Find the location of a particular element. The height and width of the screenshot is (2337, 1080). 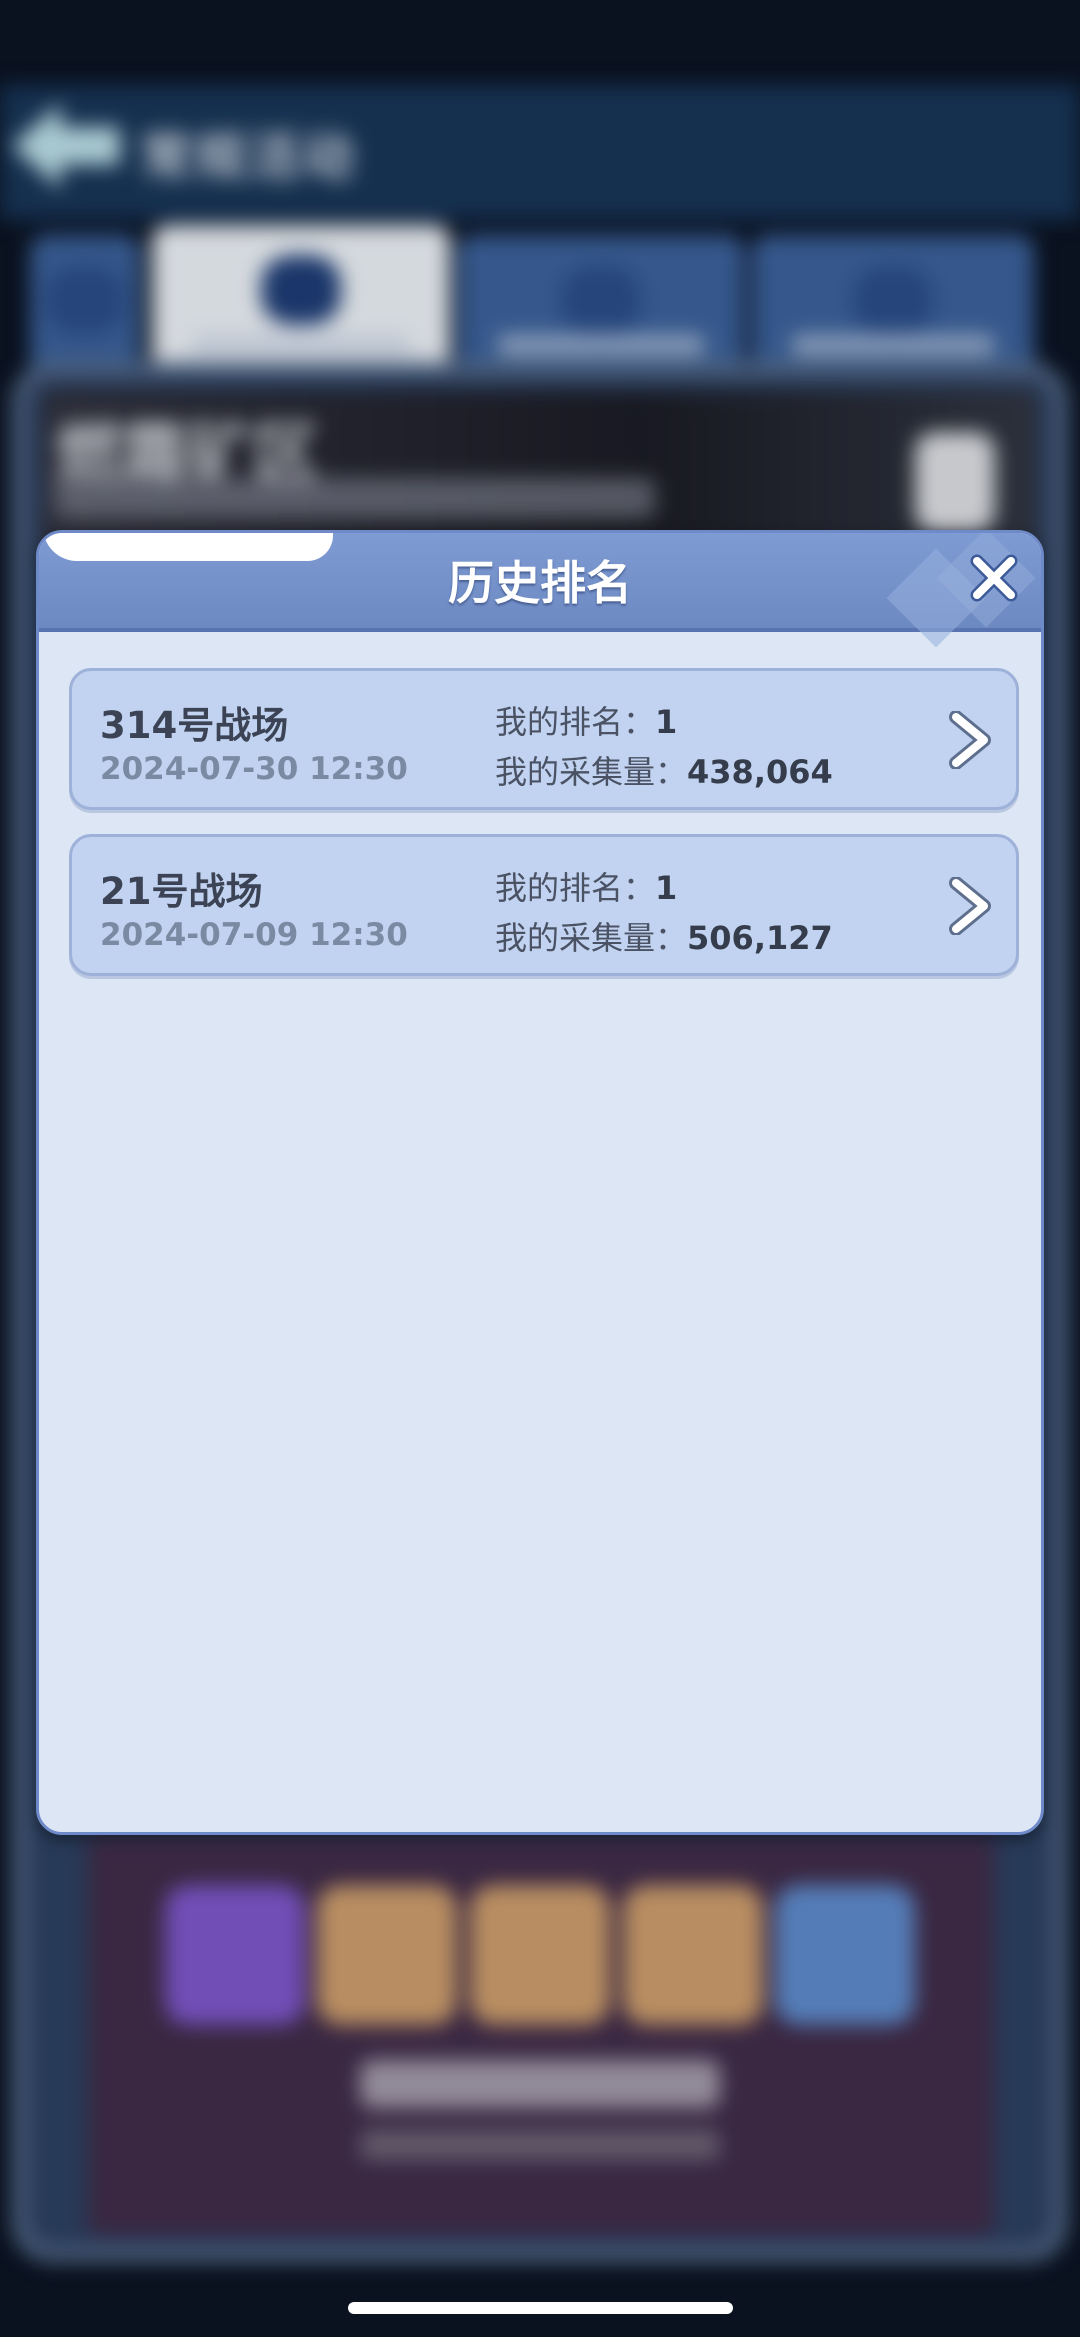

collect-value: 438,064 is located at coordinates (760, 772).